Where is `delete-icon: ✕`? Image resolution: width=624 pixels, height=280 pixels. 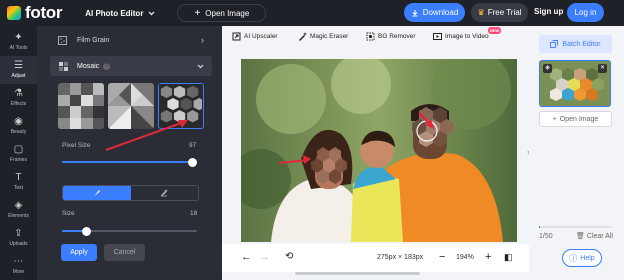
delete-icon: ✕ is located at coordinates (602, 68).